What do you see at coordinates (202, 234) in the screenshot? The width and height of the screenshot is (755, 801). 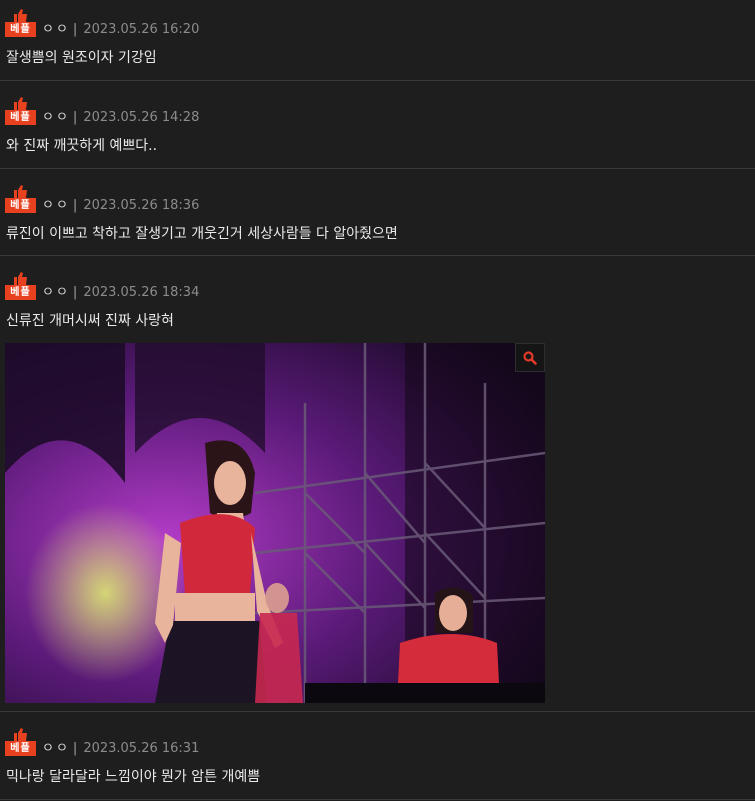 I see `comment-text: 류진이 이쁘고 착하고 잘생기고 개웃긴거 세상사람들 다 알아줬으면` at bounding box center [202, 234].